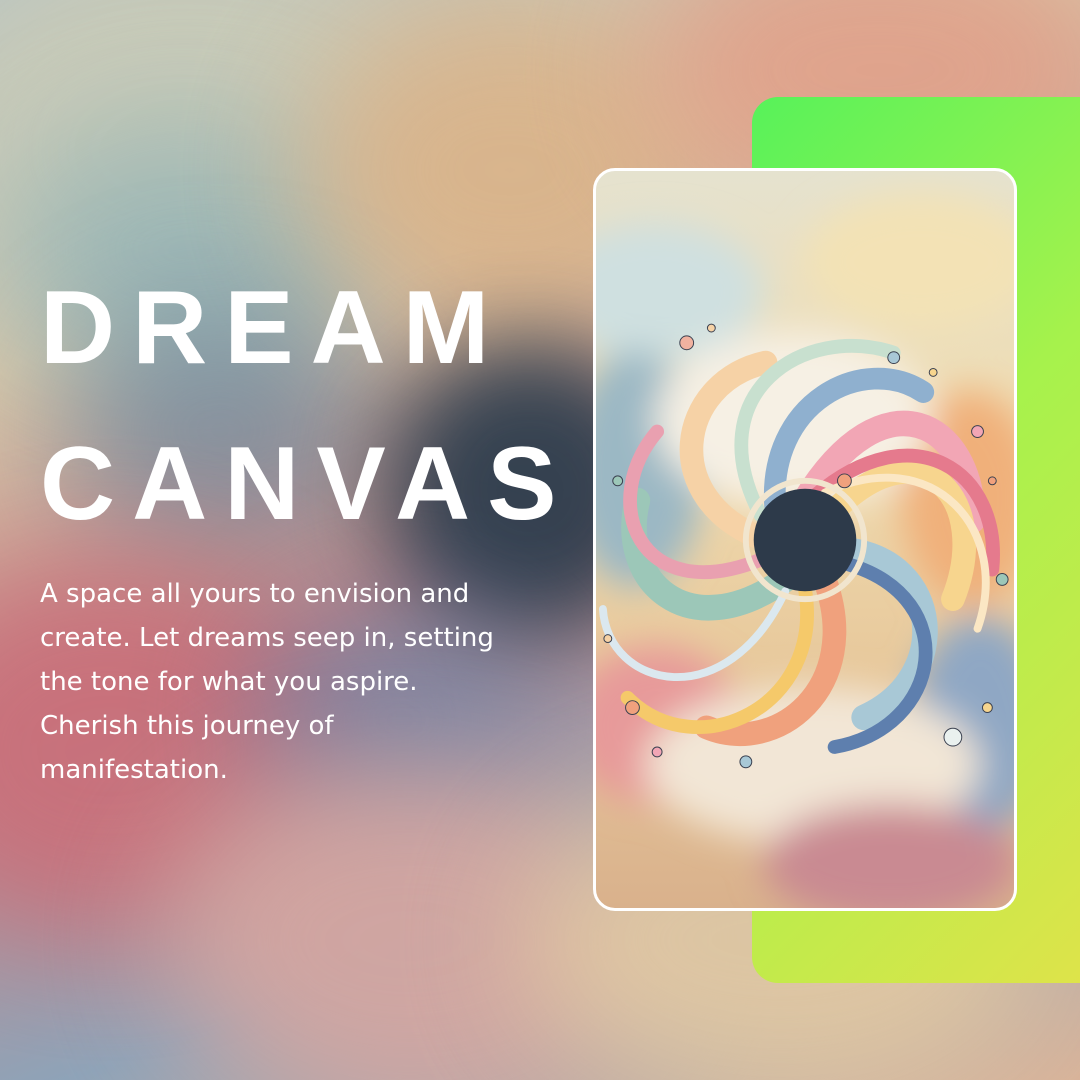 This screenshot has width=1080, height=1080. I want to click on title-line-dream: DREAM, so click(273, 328).